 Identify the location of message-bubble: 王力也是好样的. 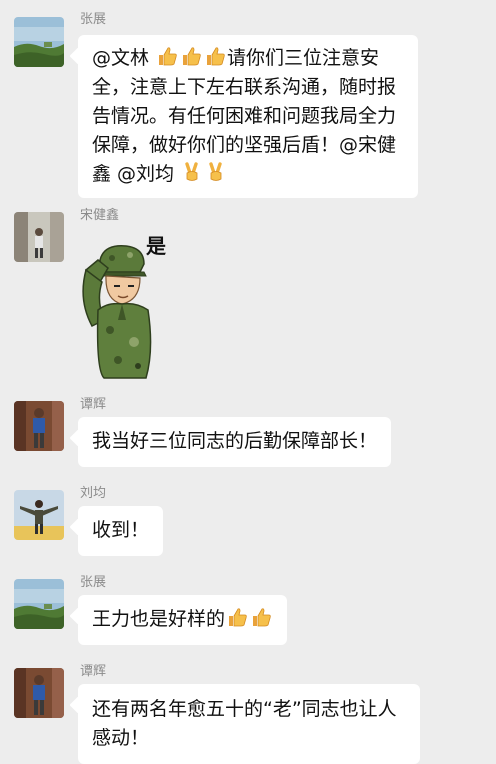
(183, 620).